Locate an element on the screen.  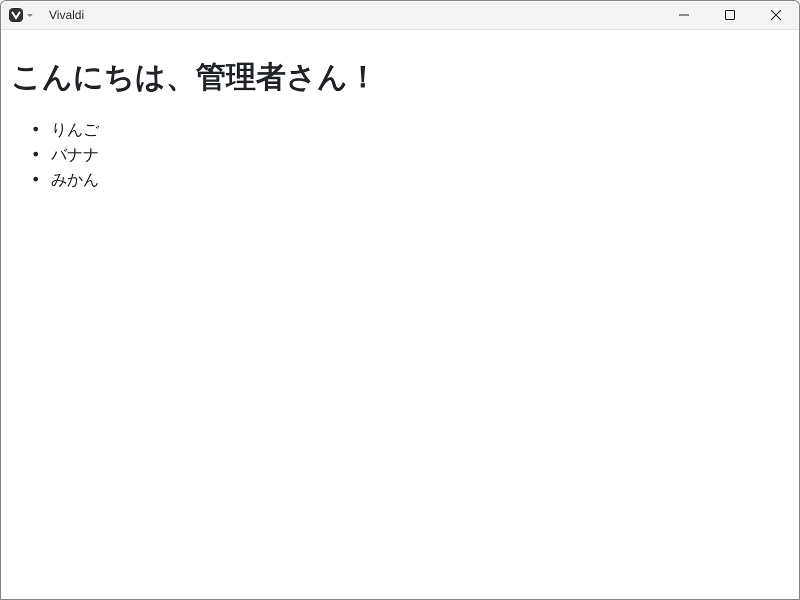
list-item: バナナ is located at coordinates (75, 155).